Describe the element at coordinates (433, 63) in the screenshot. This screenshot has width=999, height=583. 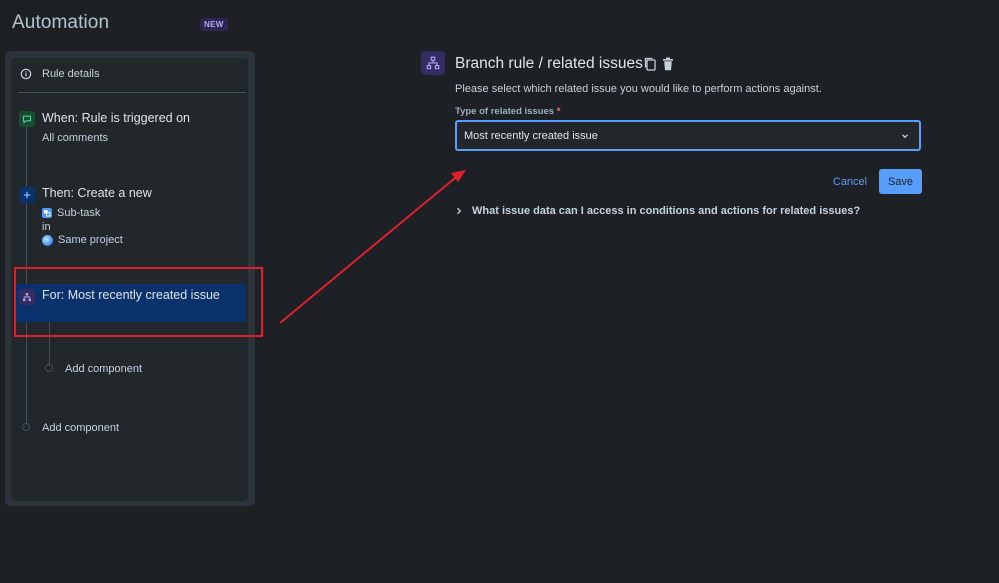
I see `branch-rule-icon` at that location.